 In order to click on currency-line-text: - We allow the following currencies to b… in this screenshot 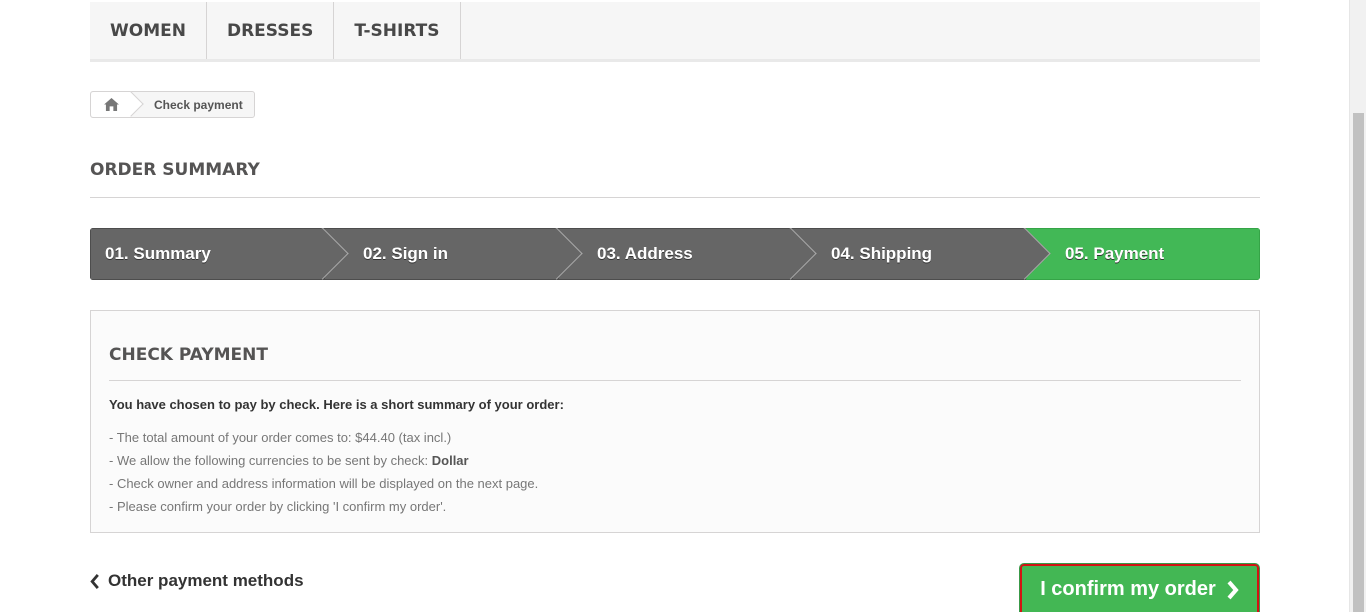, I will do `click(270, 460)`.